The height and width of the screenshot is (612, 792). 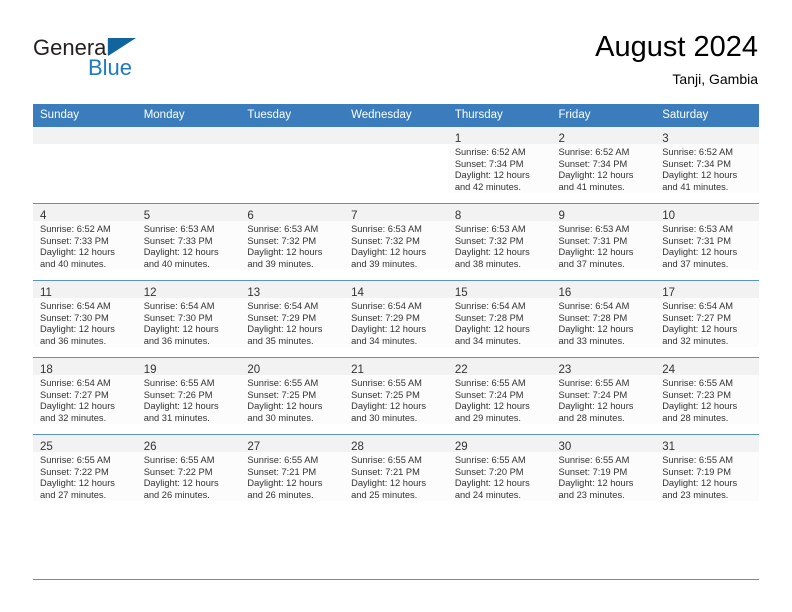 I want to click on general-blue-logo: General Blue, so click(x=123, y=61).